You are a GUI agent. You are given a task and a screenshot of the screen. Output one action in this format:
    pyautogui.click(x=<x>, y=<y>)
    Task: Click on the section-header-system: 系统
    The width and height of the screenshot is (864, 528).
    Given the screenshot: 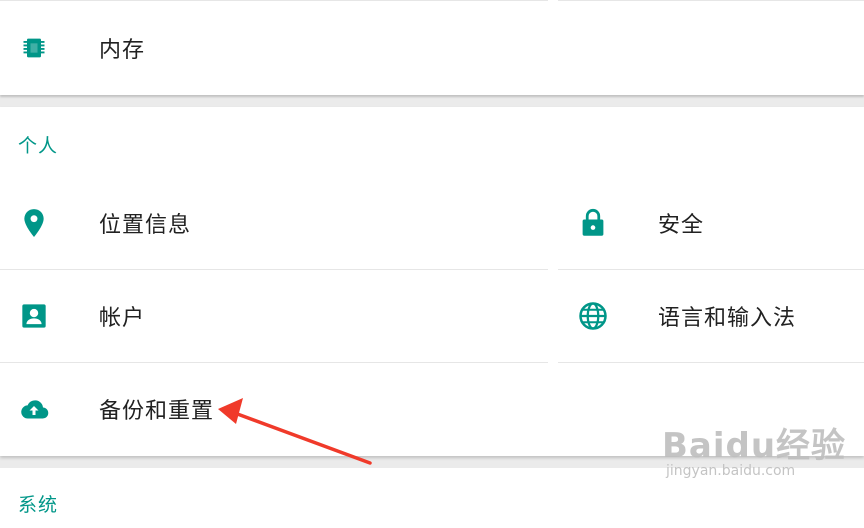 What is the action you would take?
    pyautogui.click(x=38, y=505)
    